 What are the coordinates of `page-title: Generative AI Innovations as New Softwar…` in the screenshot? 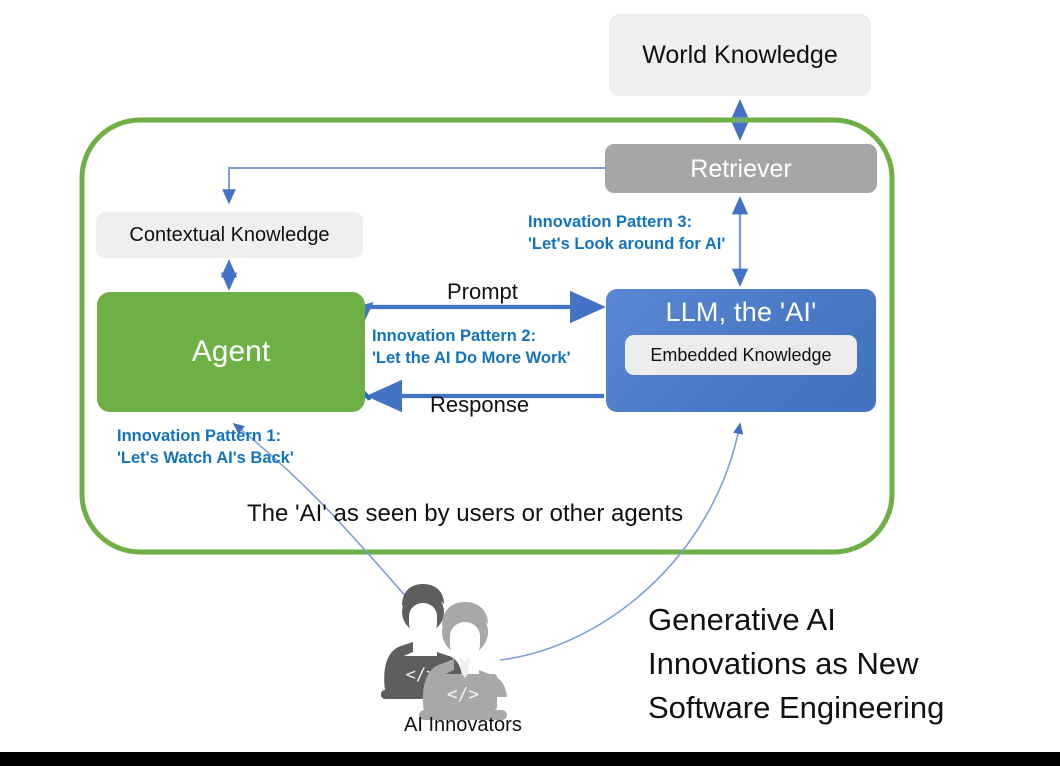 It's located at (796, 664).